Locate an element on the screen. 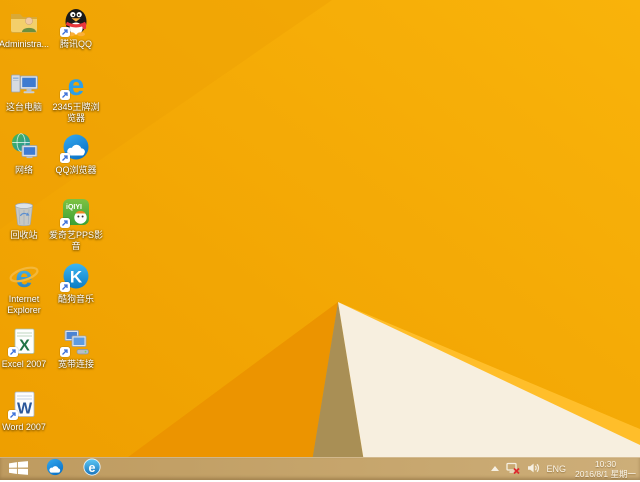 Image resolution: width=640 pixels, height=482 pixels. desktop-icon-tencent-qq: 腾讯QQ is located at coordinates (76, 27).